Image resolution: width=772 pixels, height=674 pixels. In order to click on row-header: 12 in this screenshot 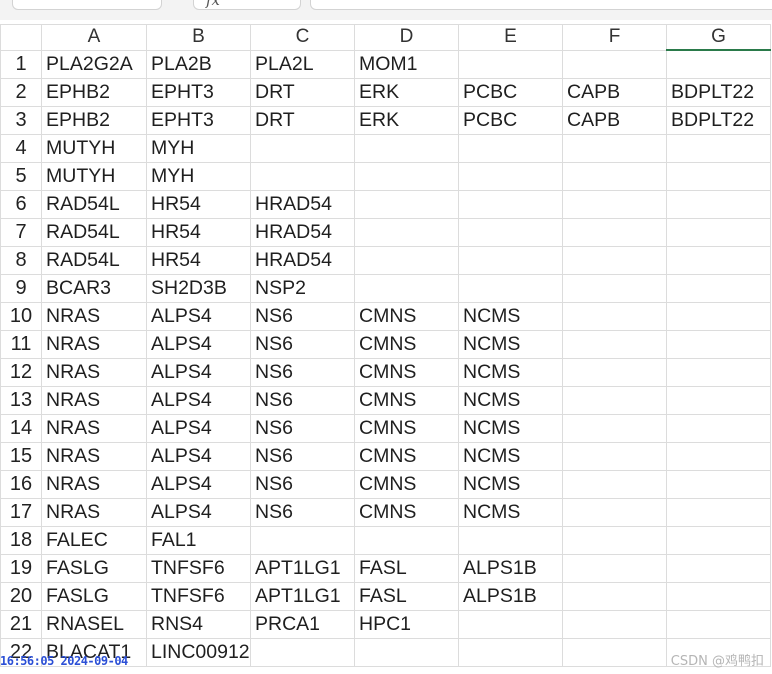, I will do `click(21, 372)`.